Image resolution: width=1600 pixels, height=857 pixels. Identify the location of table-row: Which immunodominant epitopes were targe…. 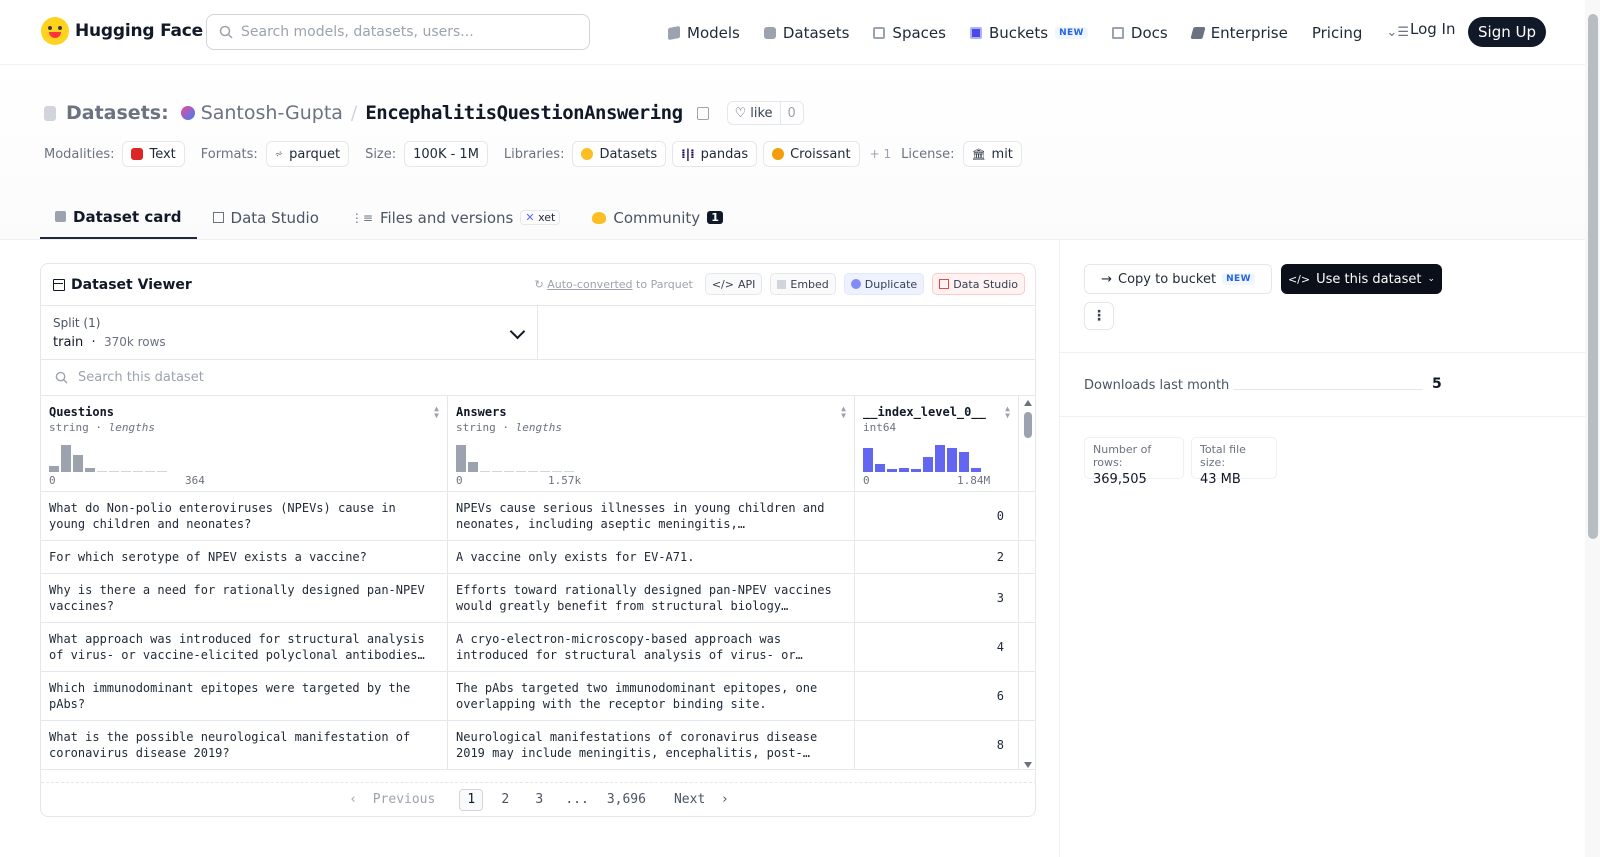
(538, 696).